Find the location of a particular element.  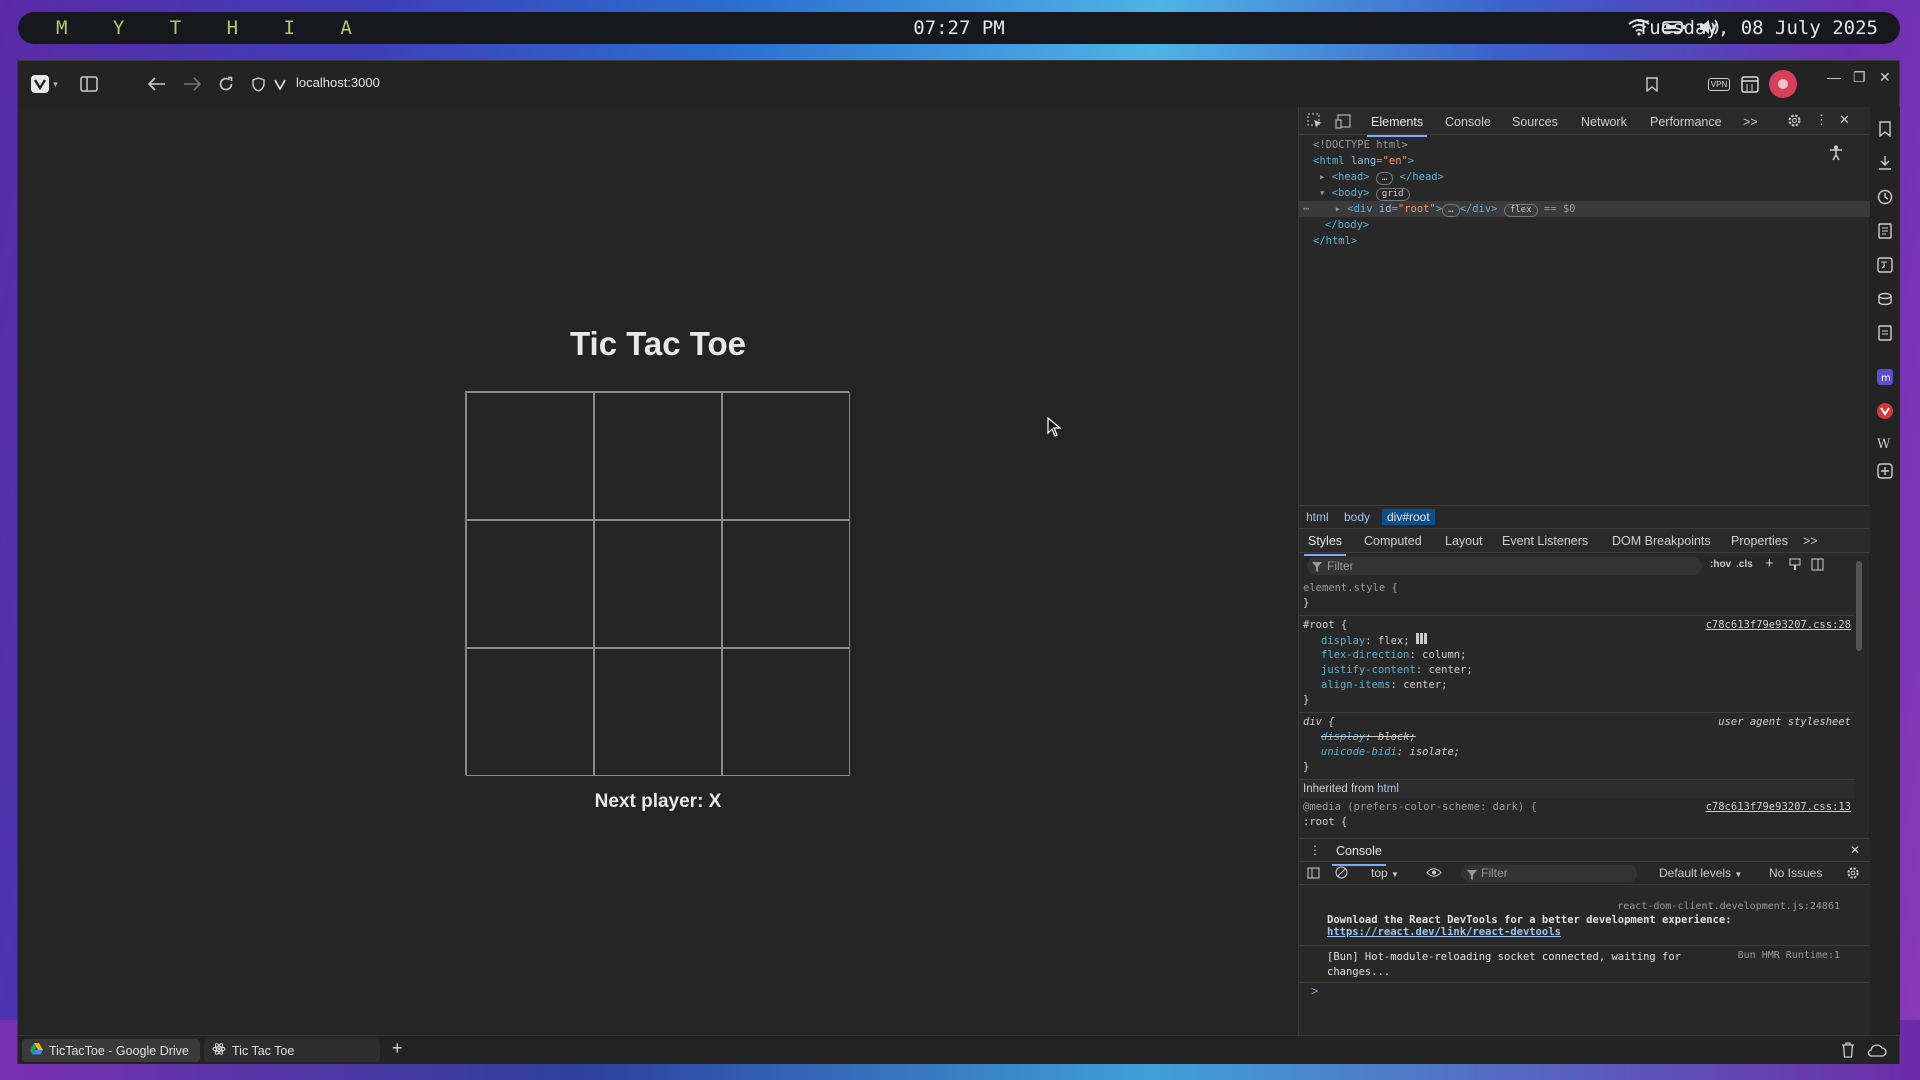

styles-filter-input: Filter is located at coordinates (1504, 566).